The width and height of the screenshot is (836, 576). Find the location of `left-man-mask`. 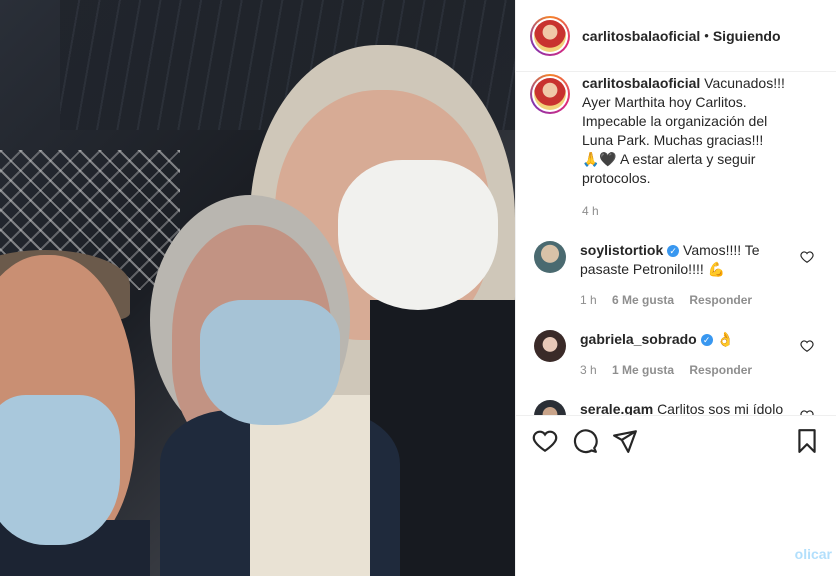

left-man-mask is located at coordinates (60, 470).